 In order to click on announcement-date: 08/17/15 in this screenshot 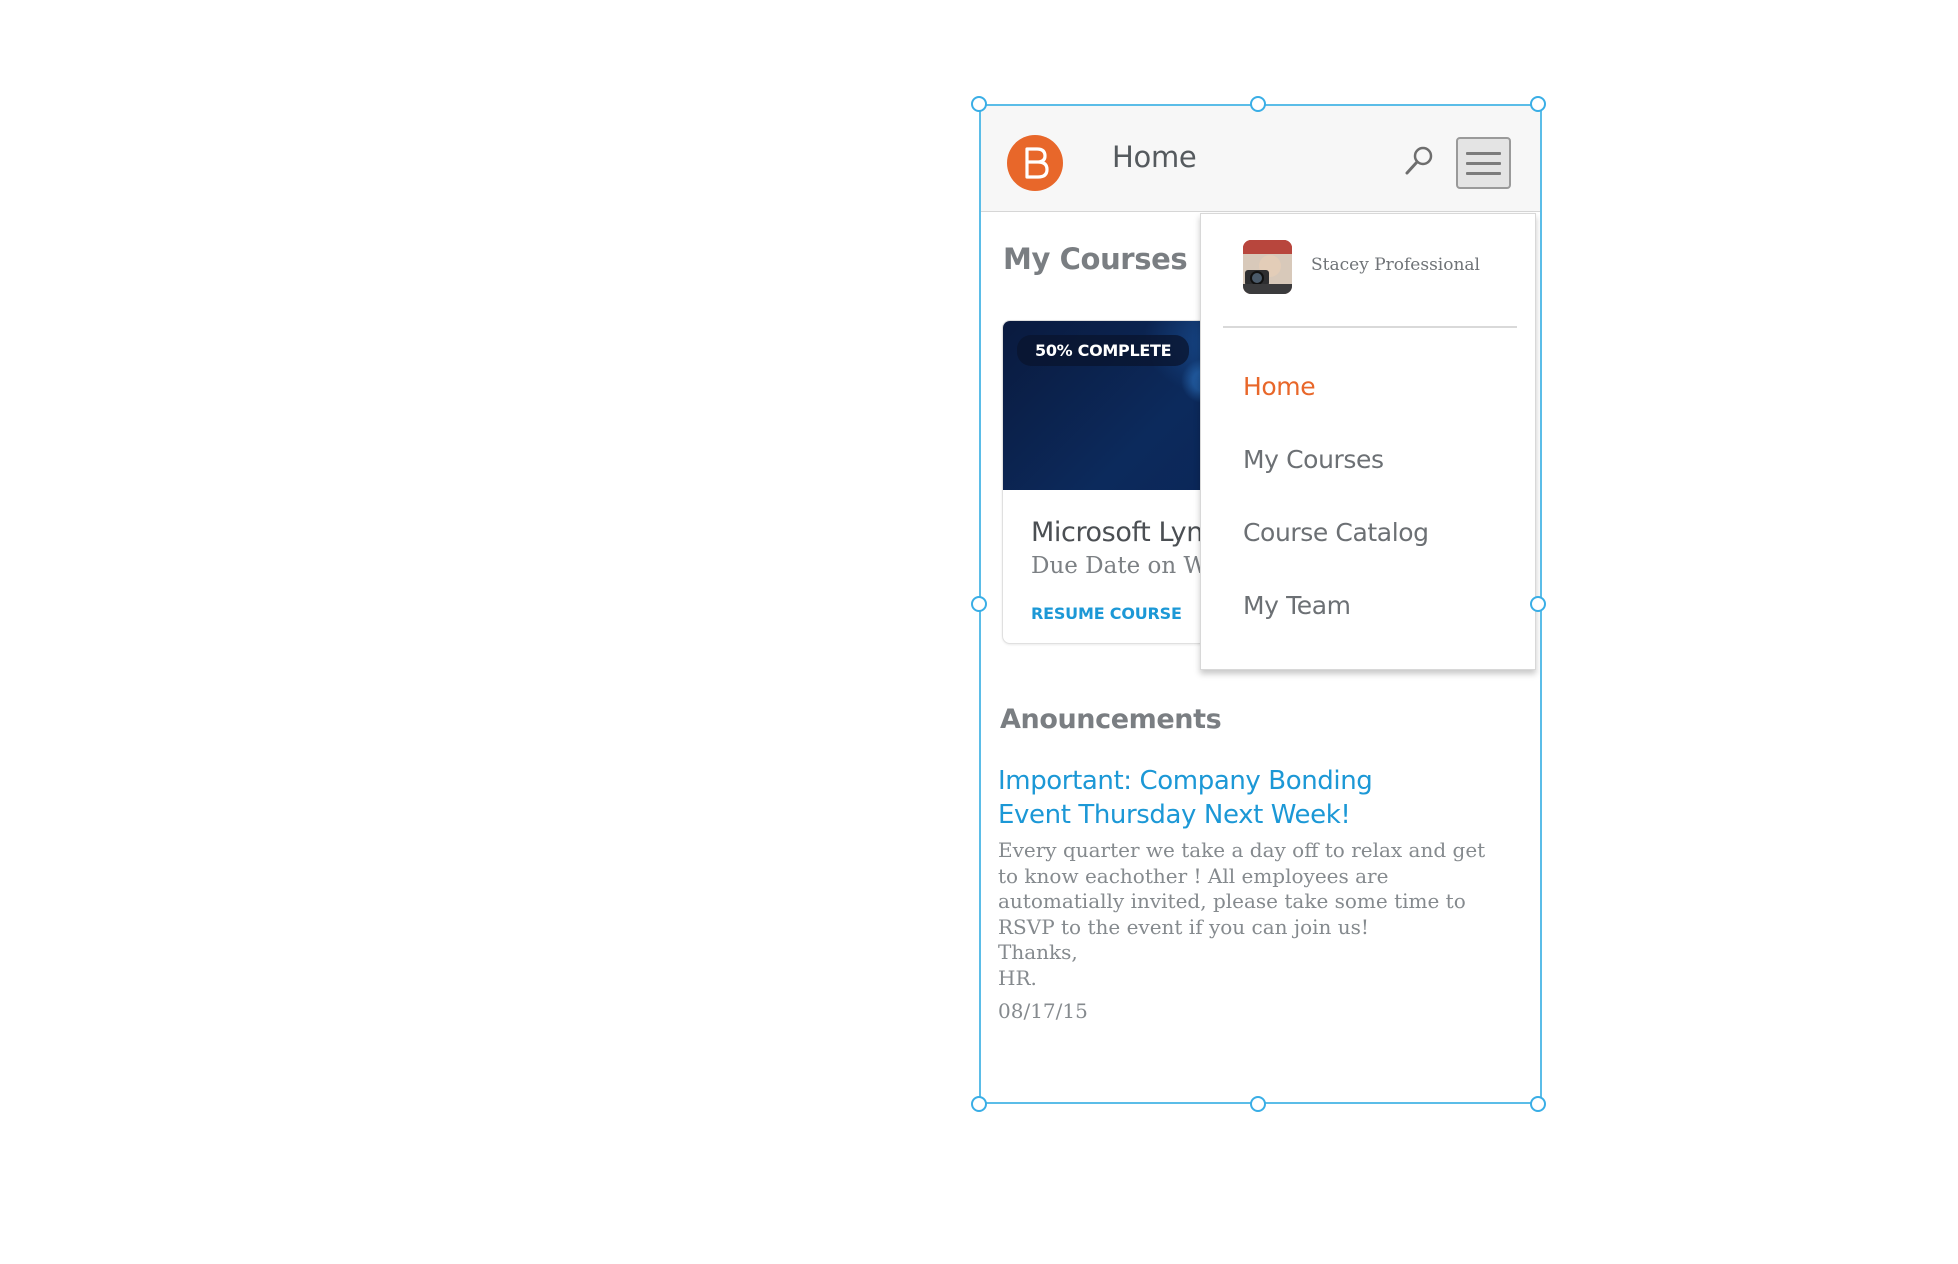, I will do `click(1043, 1011)`.